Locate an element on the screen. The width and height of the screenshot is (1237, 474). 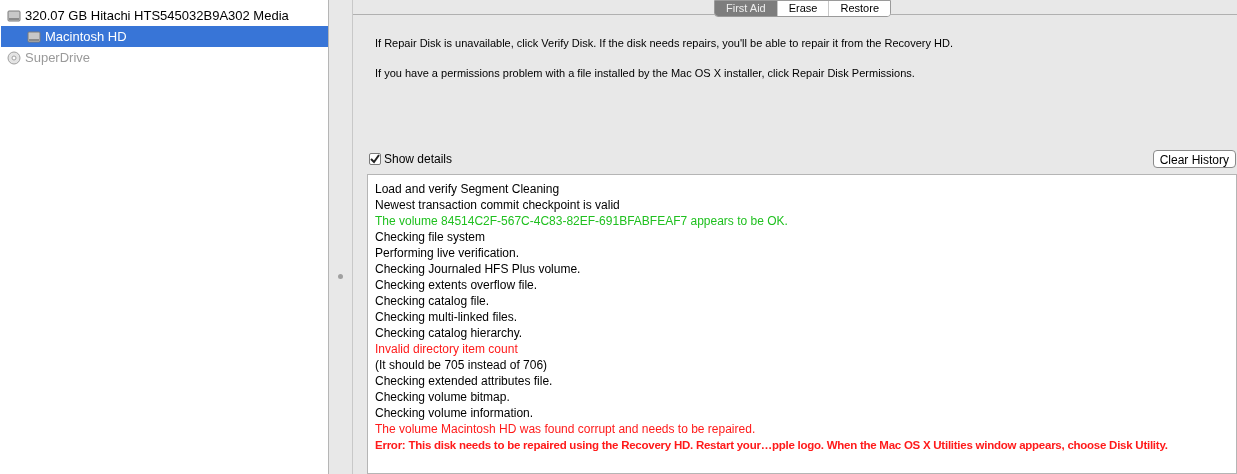
log-line: Checking catalog hierarchy. is located at coordinates (449, 333).